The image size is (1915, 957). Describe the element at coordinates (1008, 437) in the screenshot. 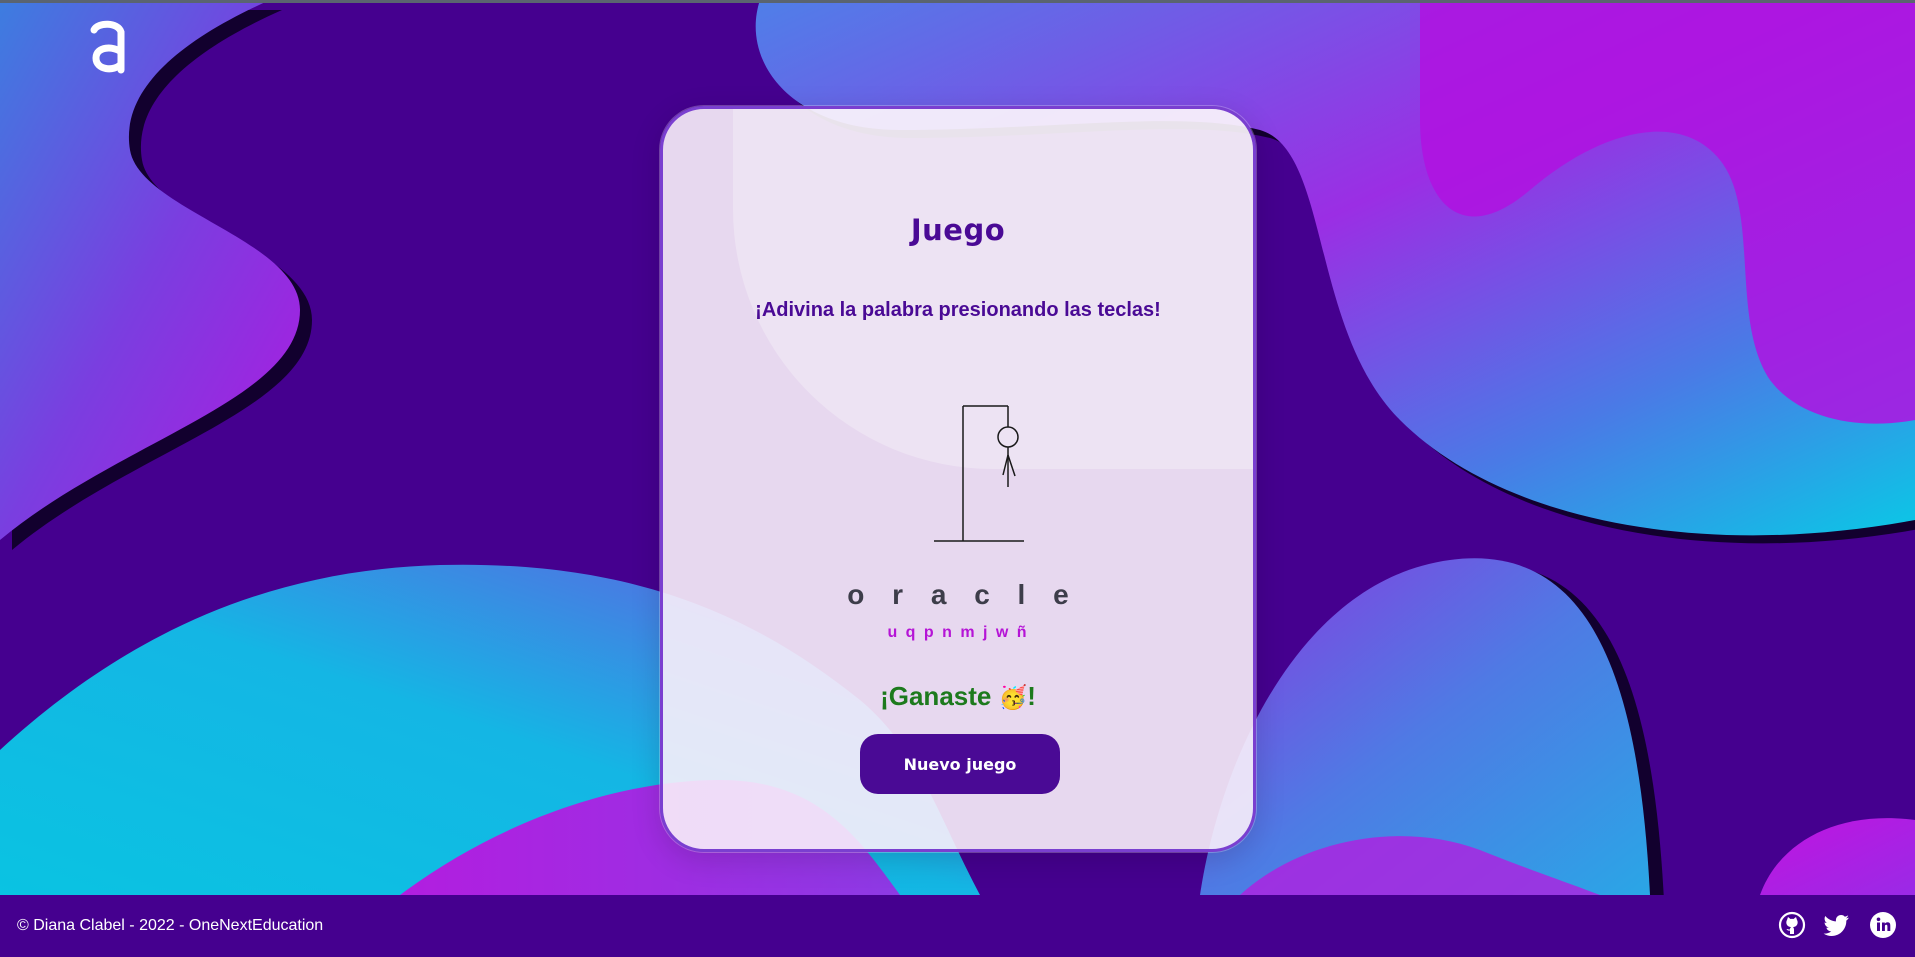

I see `hangman-head` at that location.